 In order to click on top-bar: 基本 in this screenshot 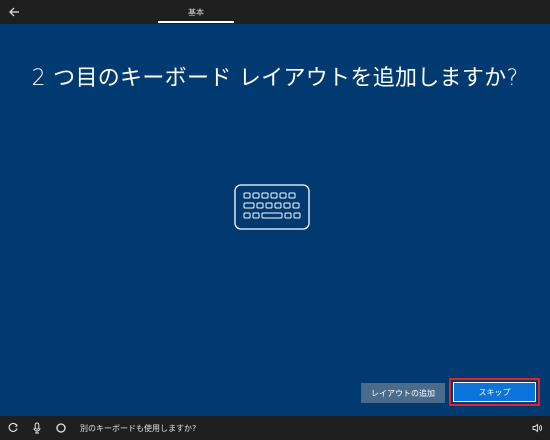, I will do `click(275, 12)`.